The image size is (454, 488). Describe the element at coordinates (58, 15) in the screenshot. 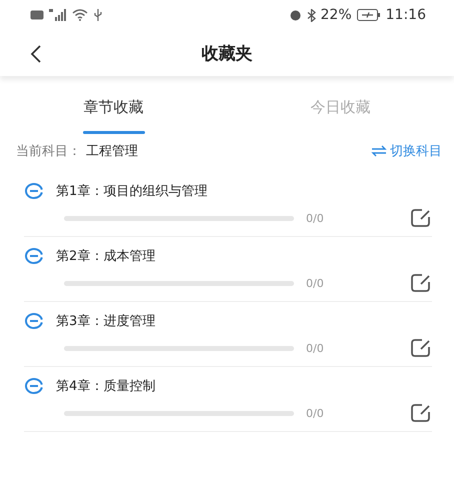

I see `signal-icon` at that location.